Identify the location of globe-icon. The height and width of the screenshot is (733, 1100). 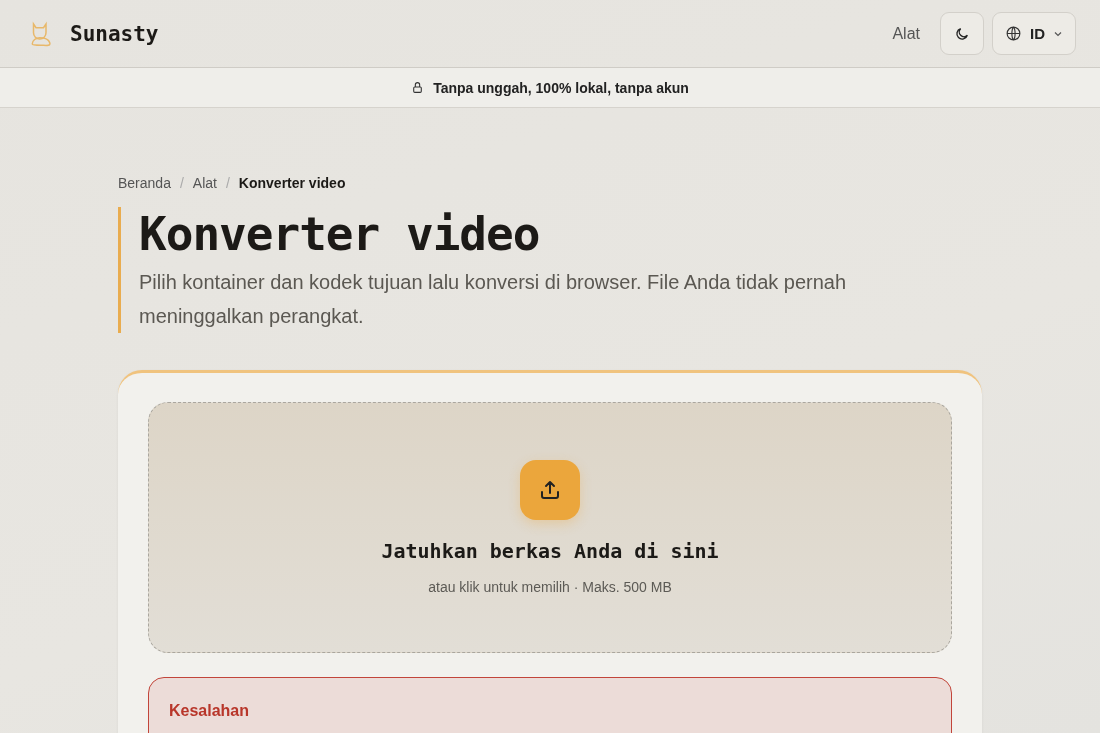
(1013, 33).